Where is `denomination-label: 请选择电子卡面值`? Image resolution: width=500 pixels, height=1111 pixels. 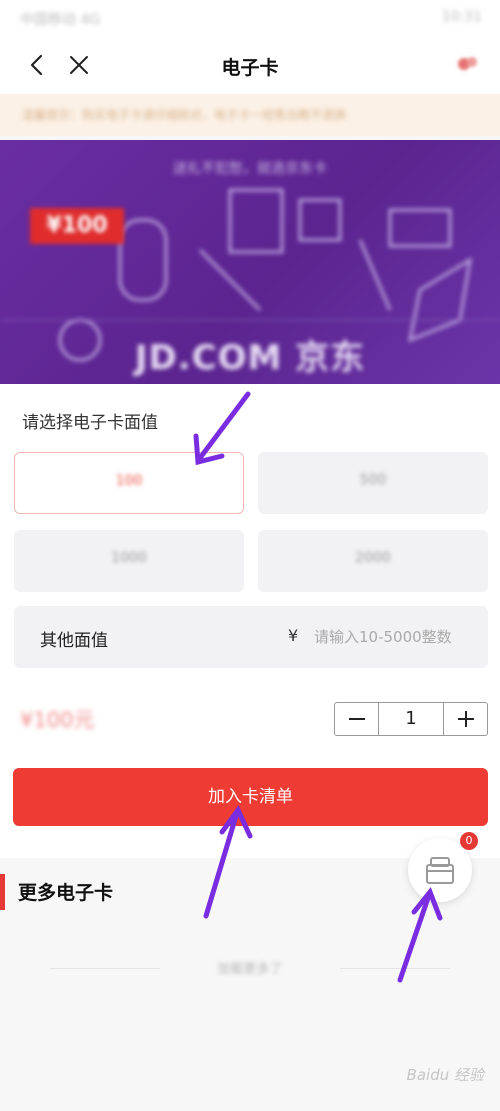
denomination-label: 请选择电子卡面值 is located at coordinates (90, 423).